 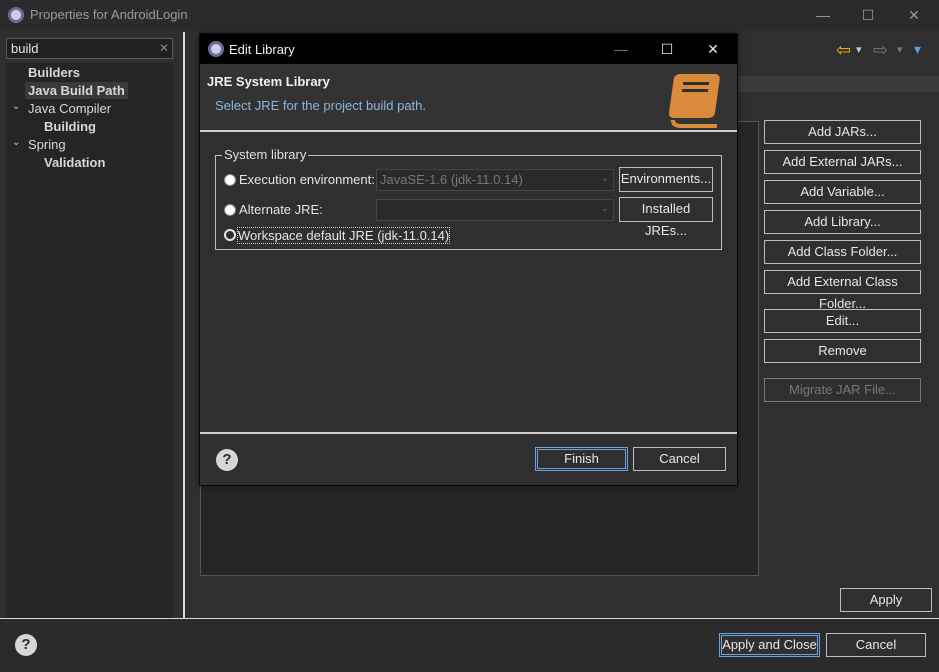 What do you see at coordinates (230, 210) in the screenshot?
I see `alternate-jre-radio` at bounding box center [230, 210].